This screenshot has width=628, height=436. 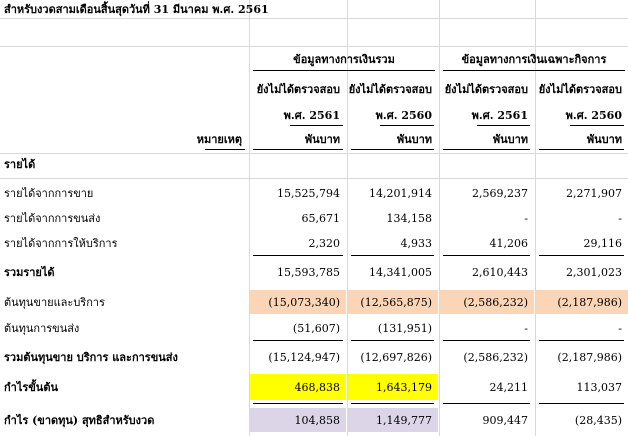 I want to click on row-label: ต้นทุนการขนส่ง, so click(x=42, y=328).